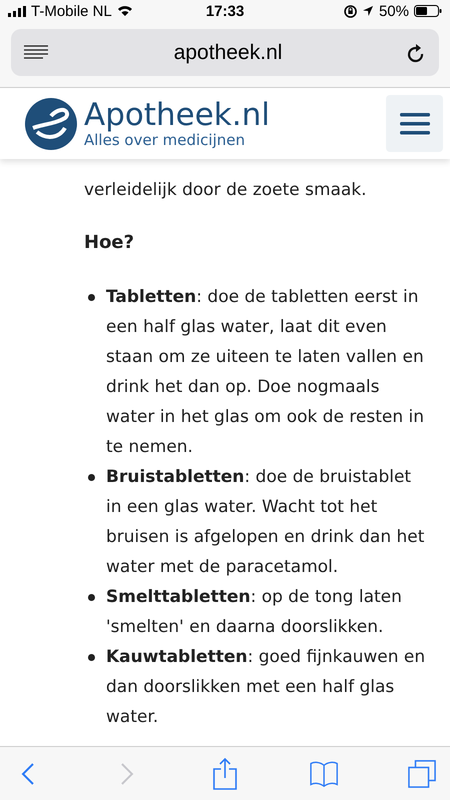 The image size is (450, 800). I want to click on menu-icon, so click(415, 123).